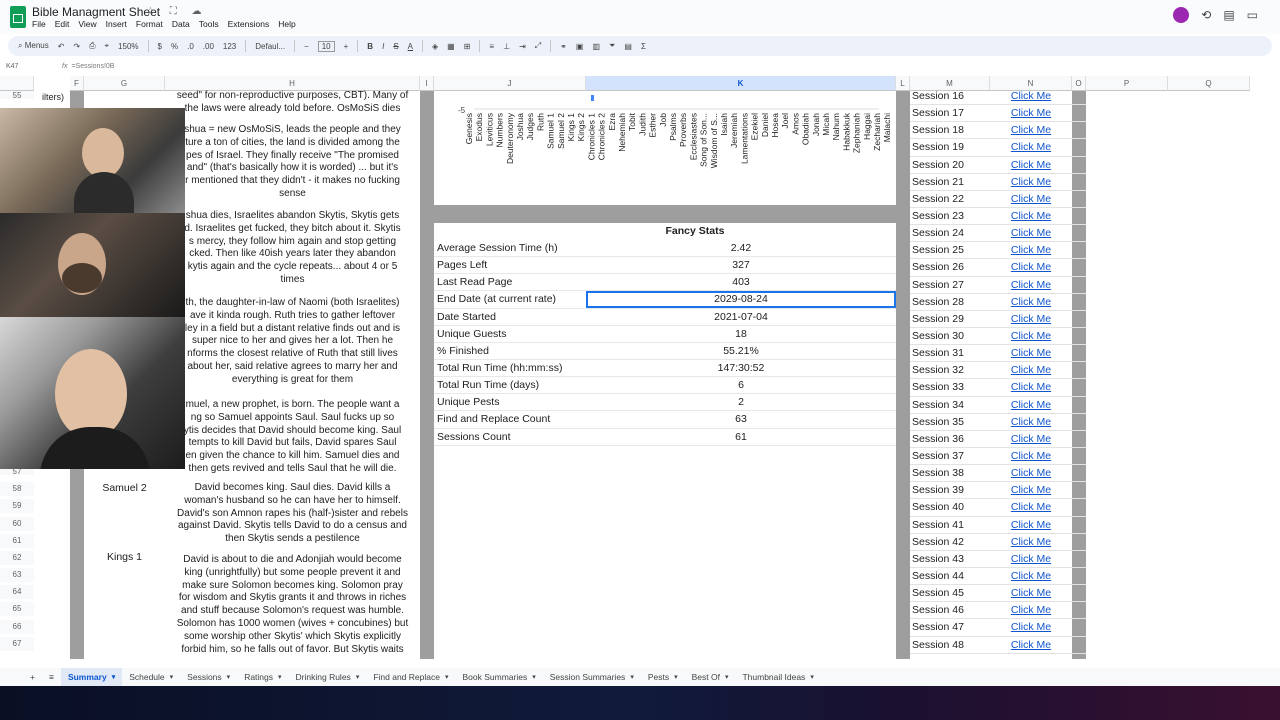 The width and height of the screenshot is (1280, 720). What do you see at coordinates (346, 46) in the screenshot?
I see `font-size-plus-icon: +` at bounding box center [346, 46].